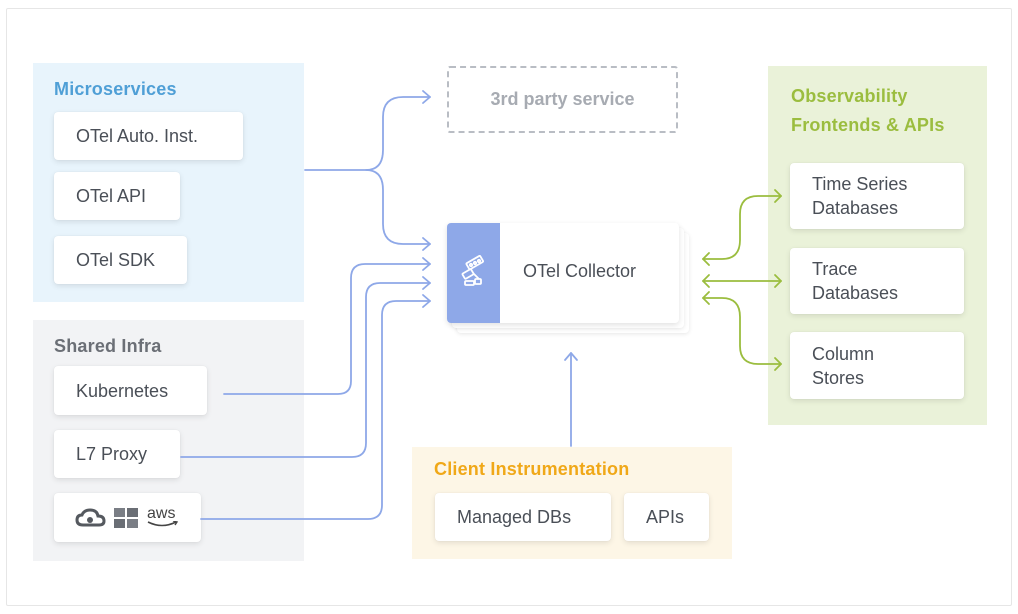  What do you see at coordinates (843, 353) in the screenshot?
I see `column-stores-line1: Column` at bounding box center [843, 353].